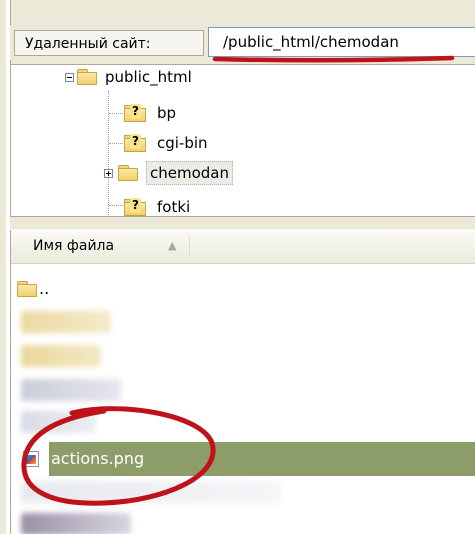 The image size is (475, 534). I want to click on tree-item-label: bp, so click(167, 113).